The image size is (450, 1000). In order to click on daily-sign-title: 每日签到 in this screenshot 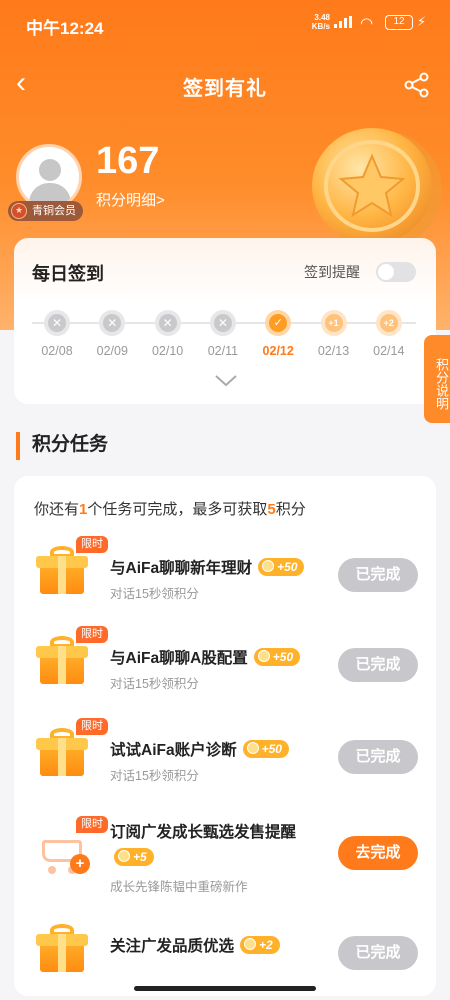, I will do `click(68, 274)`.